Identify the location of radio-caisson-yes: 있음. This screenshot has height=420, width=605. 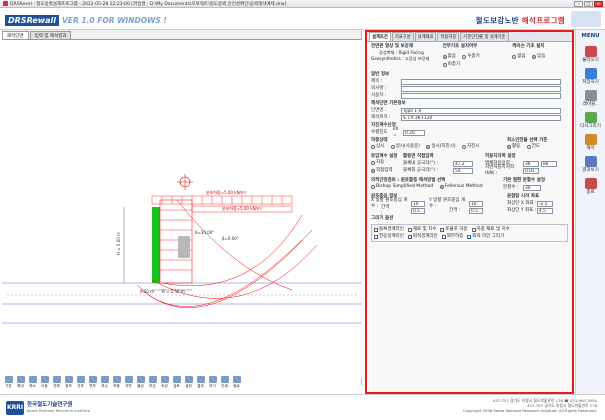
(538, 57).